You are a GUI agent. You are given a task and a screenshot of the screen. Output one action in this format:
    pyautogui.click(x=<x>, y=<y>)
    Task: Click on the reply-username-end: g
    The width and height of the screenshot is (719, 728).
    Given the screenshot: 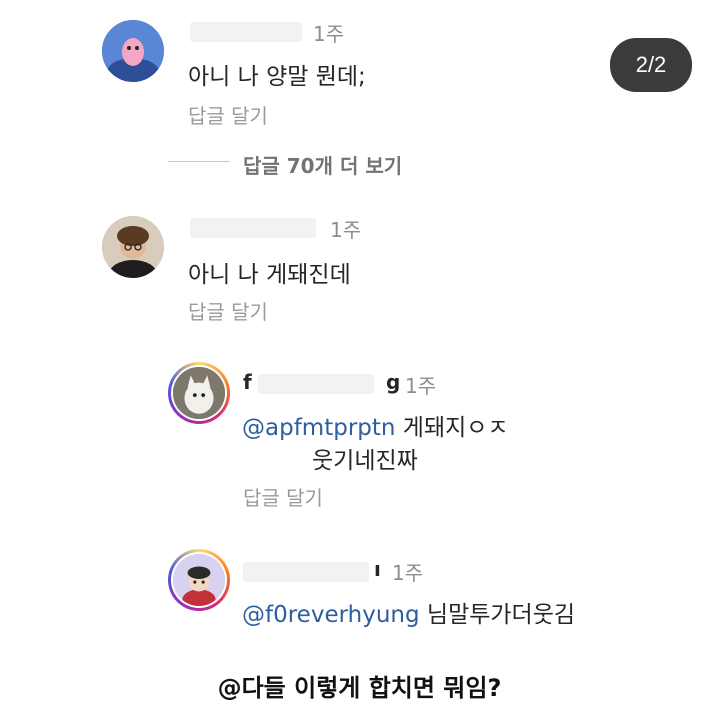 What is the action you would take?
    pyautogui.click(x=393, y=382)
    